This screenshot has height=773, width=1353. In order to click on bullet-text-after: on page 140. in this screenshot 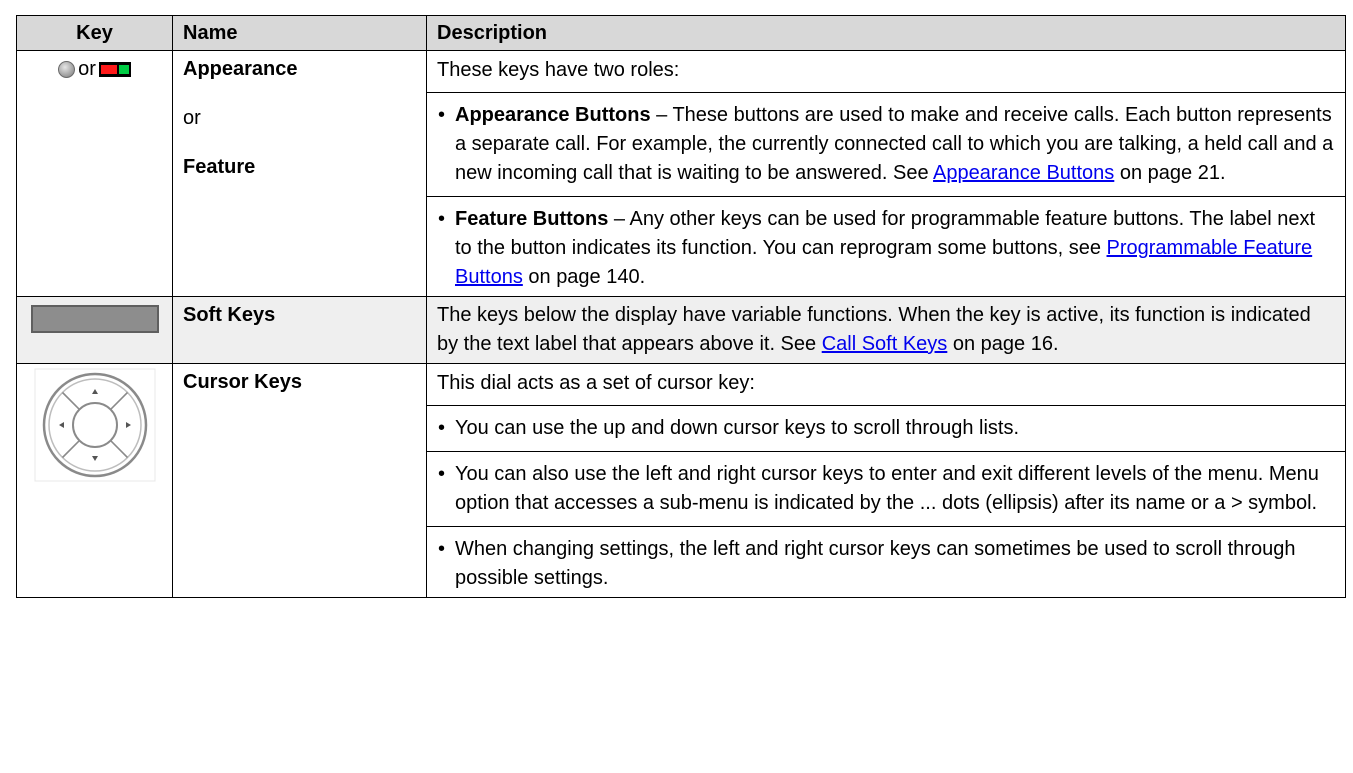, I will do `click(584, 277)`.